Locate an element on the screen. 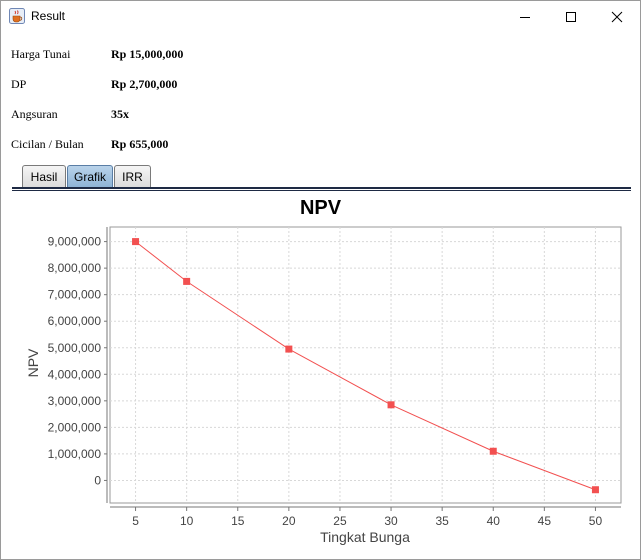  close-icon is located at coordinates (617, 16).